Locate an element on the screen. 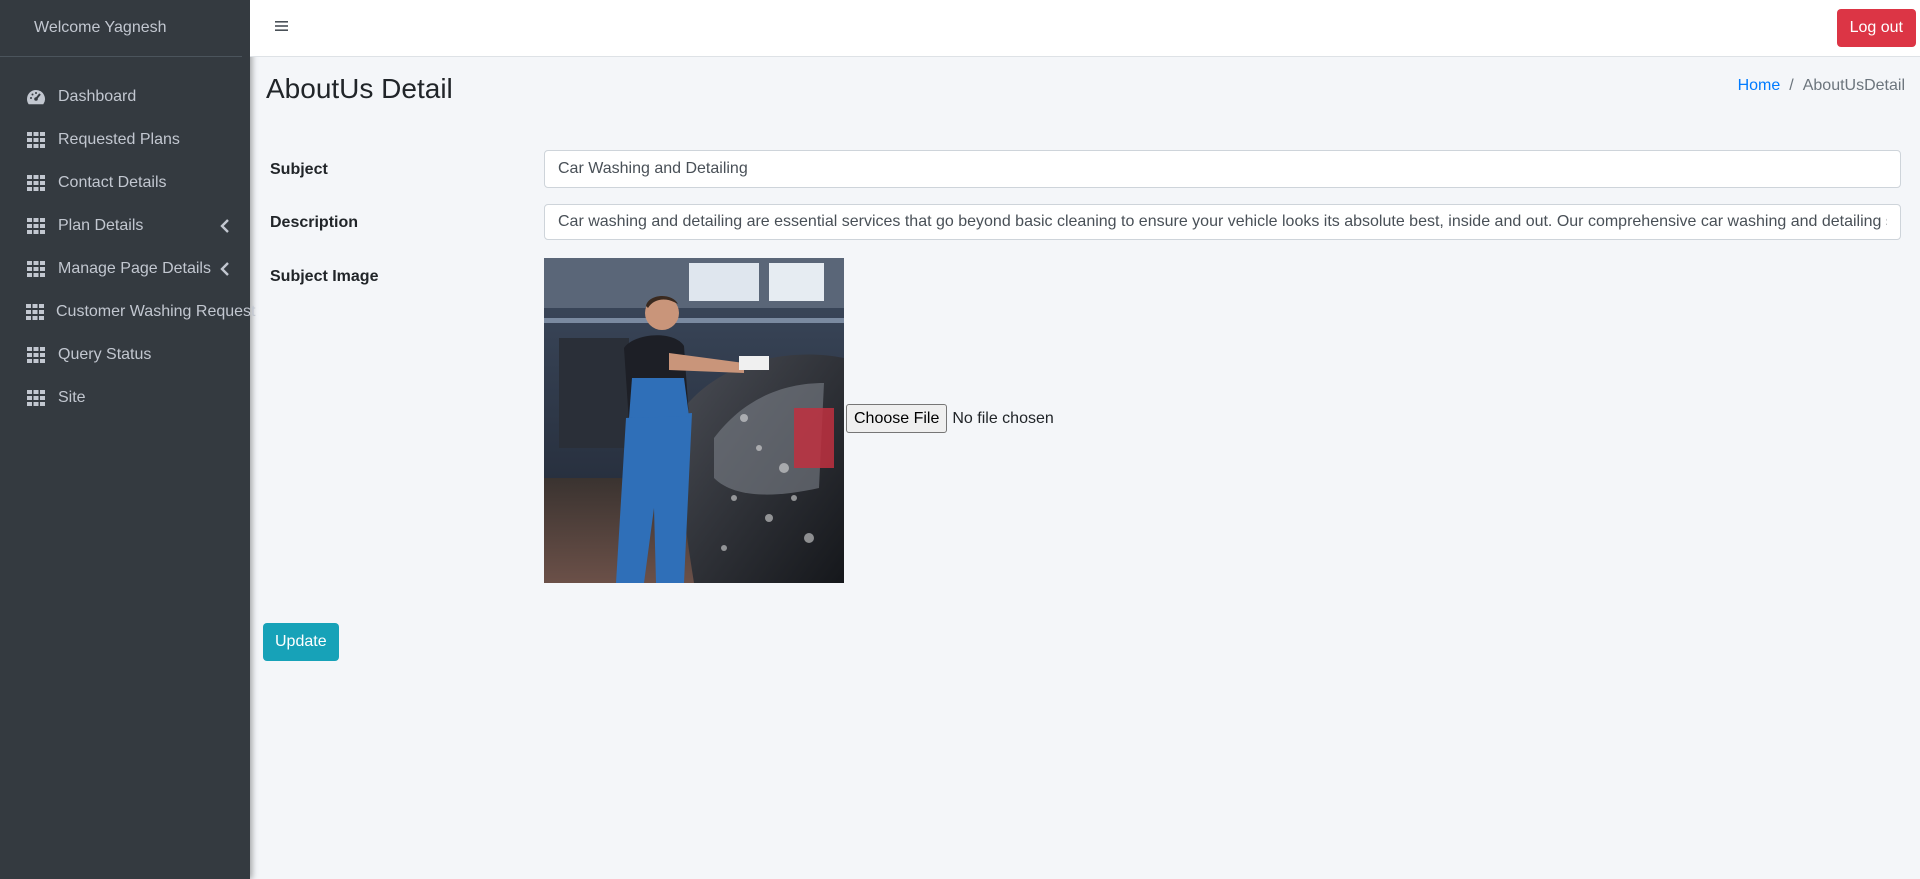  sidebar-item-manage-page-details: Manage Page Details is located at coordinates (125, 268).